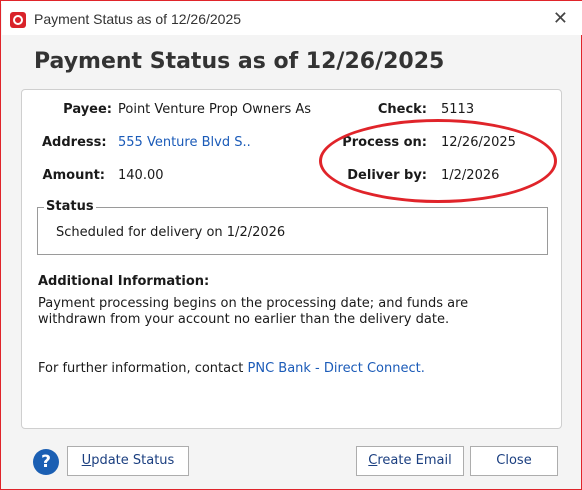  What do you see at coordinates (470, 175) in the screenshot?
I see `deliver-by-value: 1/2/2026` at bounding box center [470, 175].